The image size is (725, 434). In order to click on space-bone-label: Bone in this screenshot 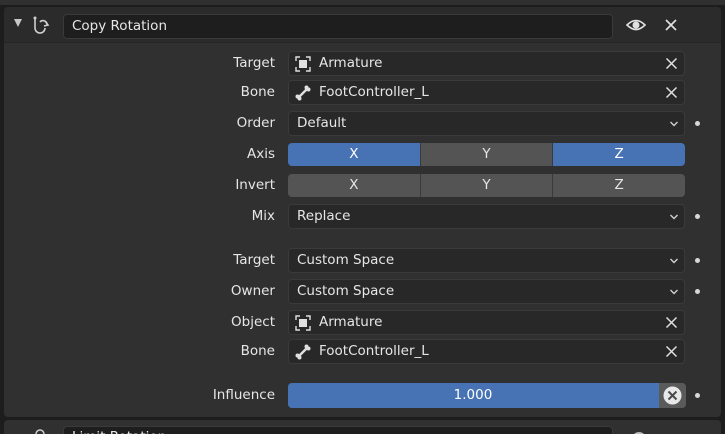, I will do `click(257, 351)`.